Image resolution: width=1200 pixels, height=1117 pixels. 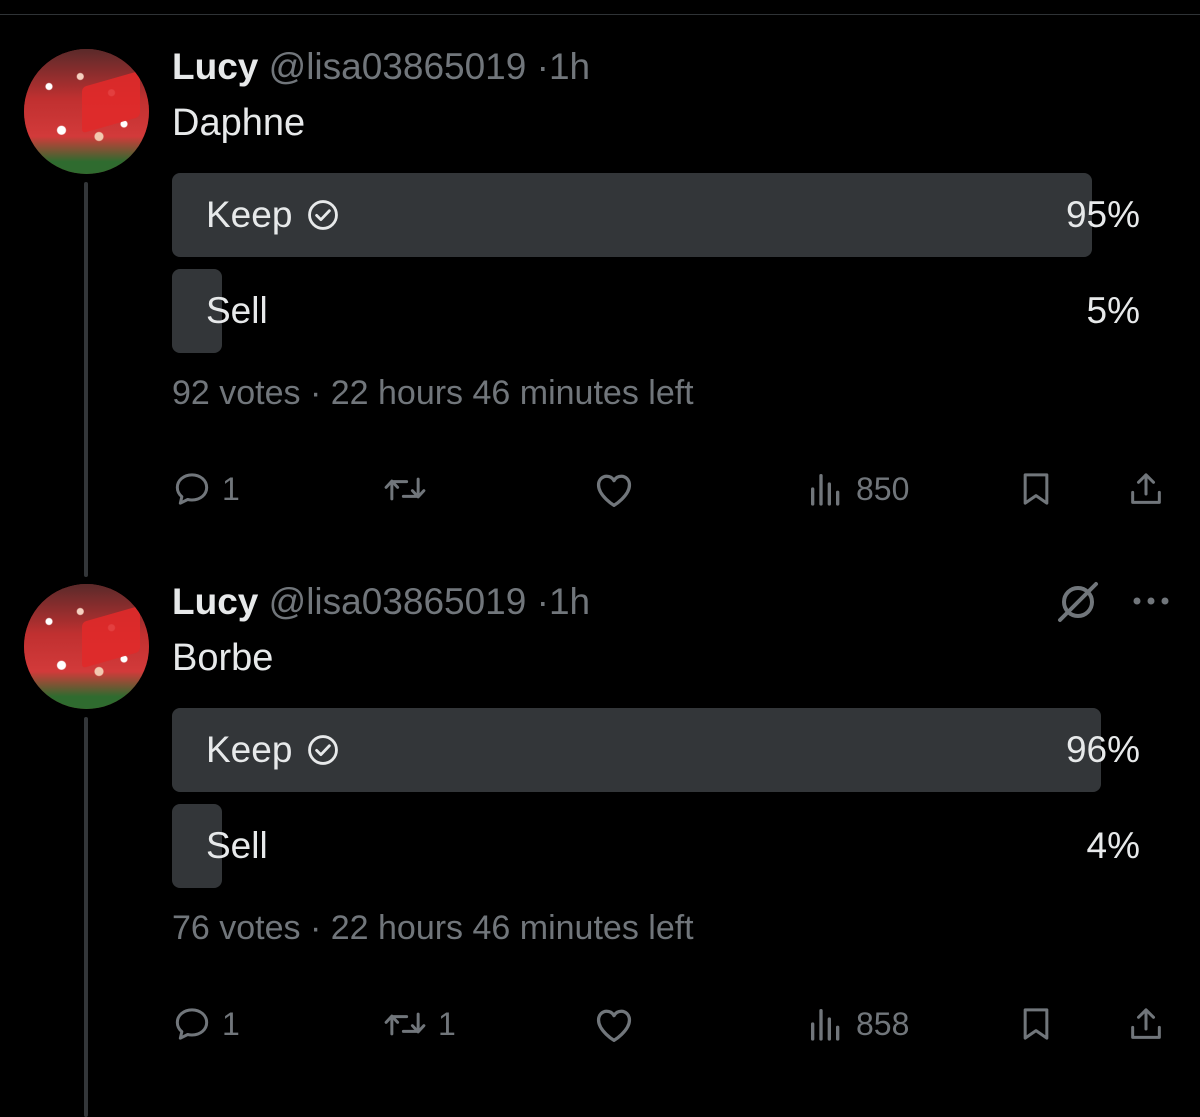 I want to click on grok-slash-circle-icon, so click(x=1078, y=602).